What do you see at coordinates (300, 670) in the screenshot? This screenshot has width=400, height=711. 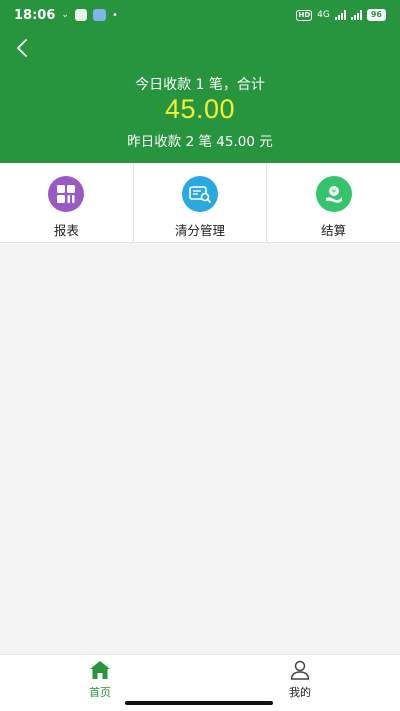 I see `user-icon` at bounding box center [300, 670].